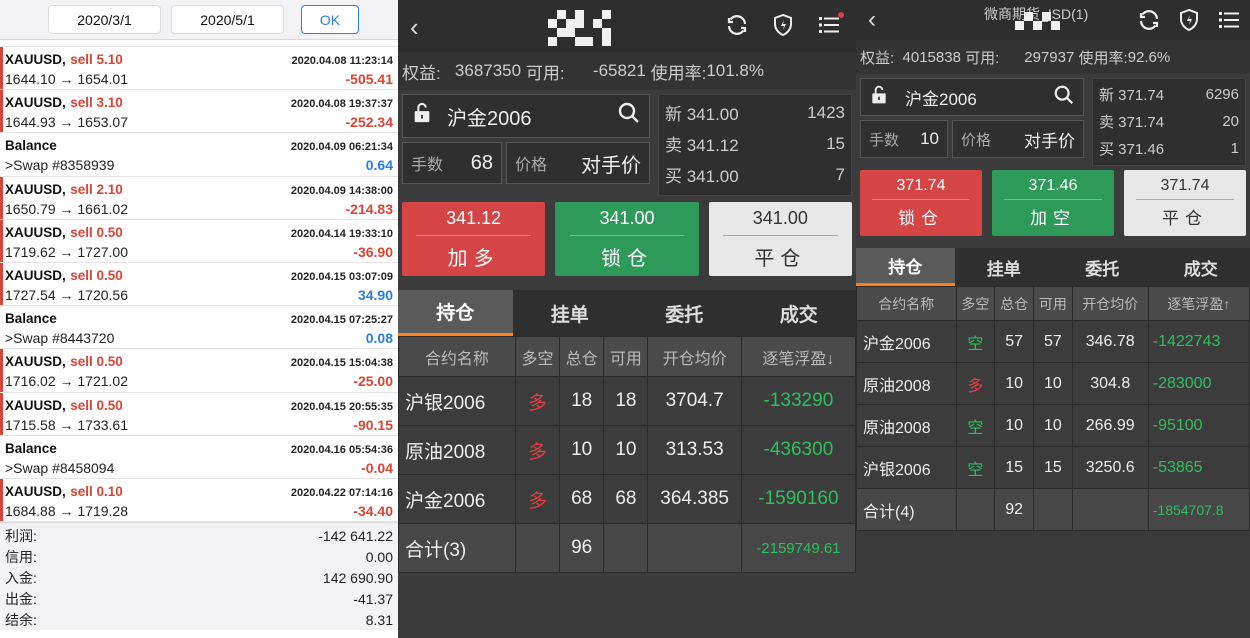 This screenshot has width=1250, height=638. What do you see at coordinates (452, 163) in the screenshot?
I see `quantity-field: 手数 68` at bounding box center [452, 163].